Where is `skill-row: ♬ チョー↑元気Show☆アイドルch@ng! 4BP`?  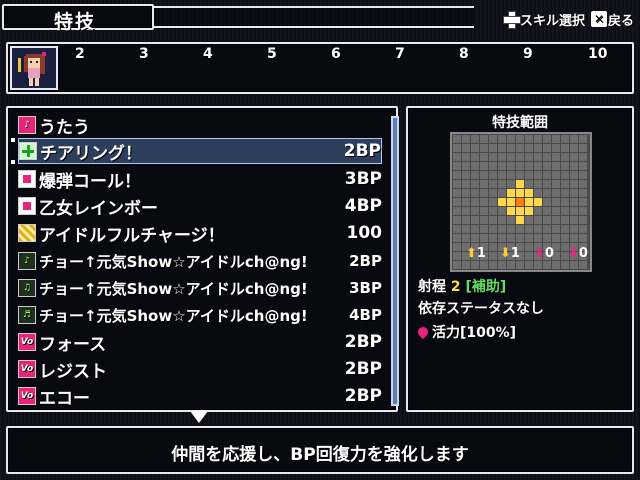 skill-row: ♬ チョー↑元気Show☆アイドルch@ng! 4BP is located at coordinates (200, 315).